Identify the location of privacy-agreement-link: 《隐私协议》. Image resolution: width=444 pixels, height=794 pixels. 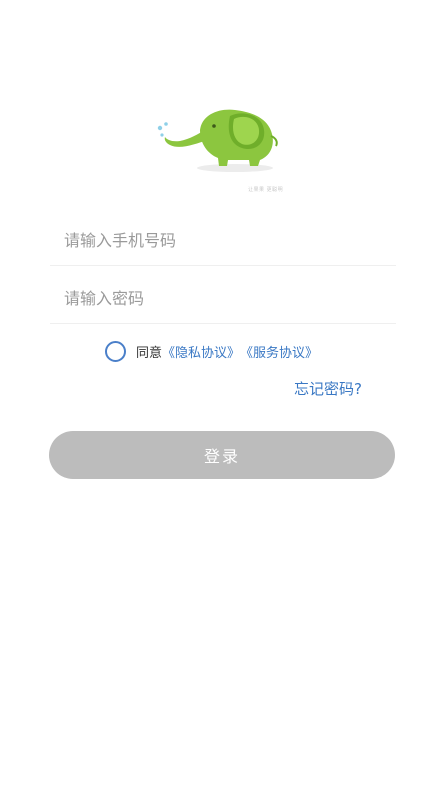
(201, 351).